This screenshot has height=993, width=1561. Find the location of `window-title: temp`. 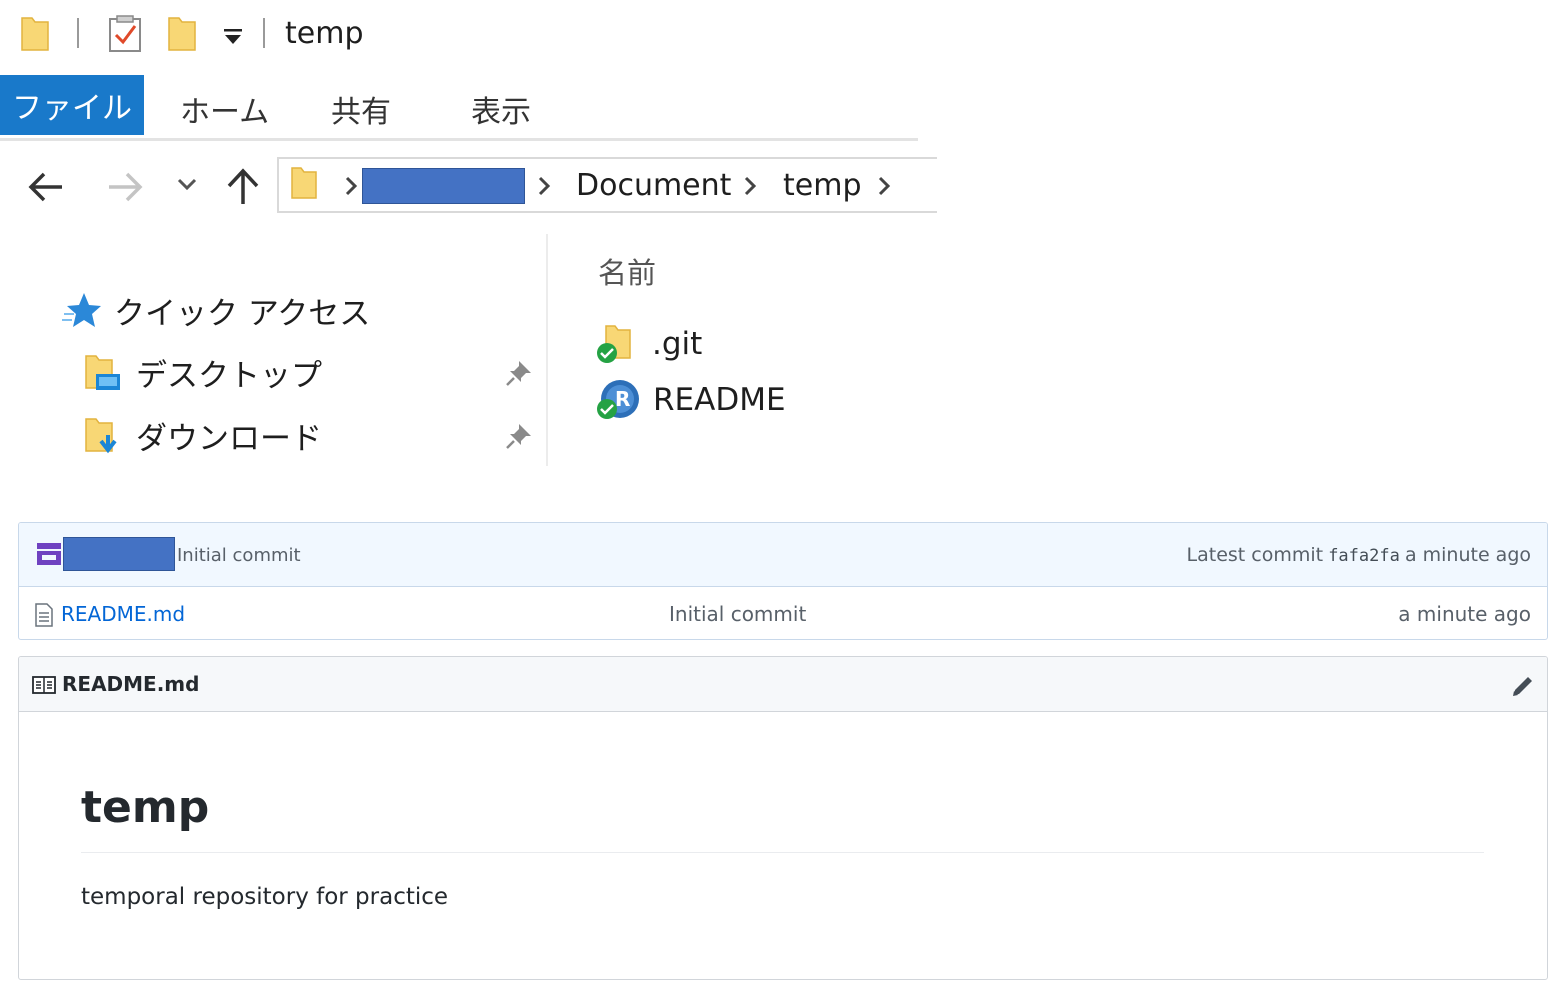

window-title: temp is located at coordinates (324, 33).